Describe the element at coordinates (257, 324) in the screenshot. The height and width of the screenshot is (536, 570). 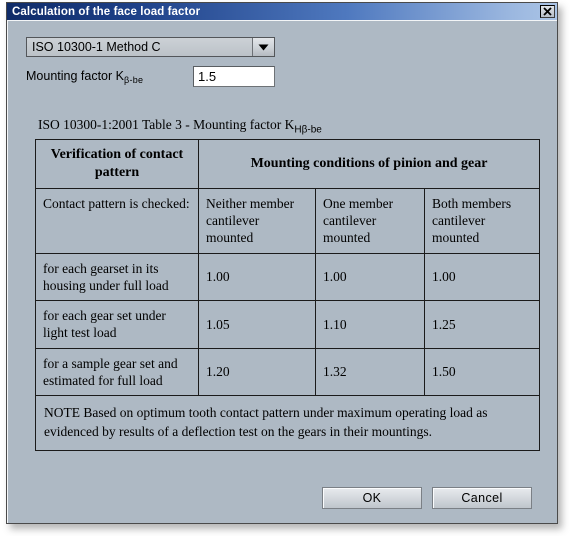
I see `row-value-neither: 1.05` at that location.